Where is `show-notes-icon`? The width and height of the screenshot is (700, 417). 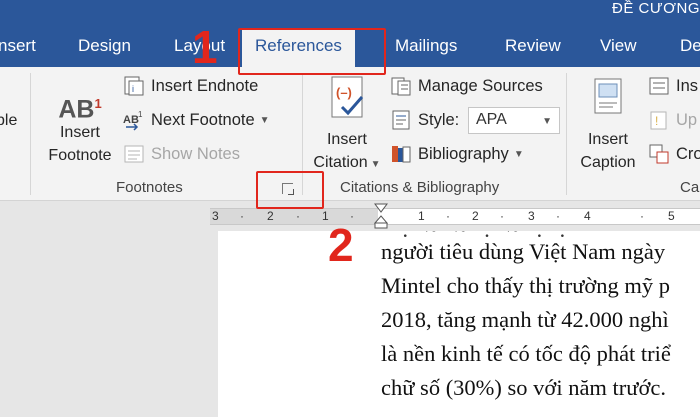 show-notes-icon is located at coordinates (134, 154).